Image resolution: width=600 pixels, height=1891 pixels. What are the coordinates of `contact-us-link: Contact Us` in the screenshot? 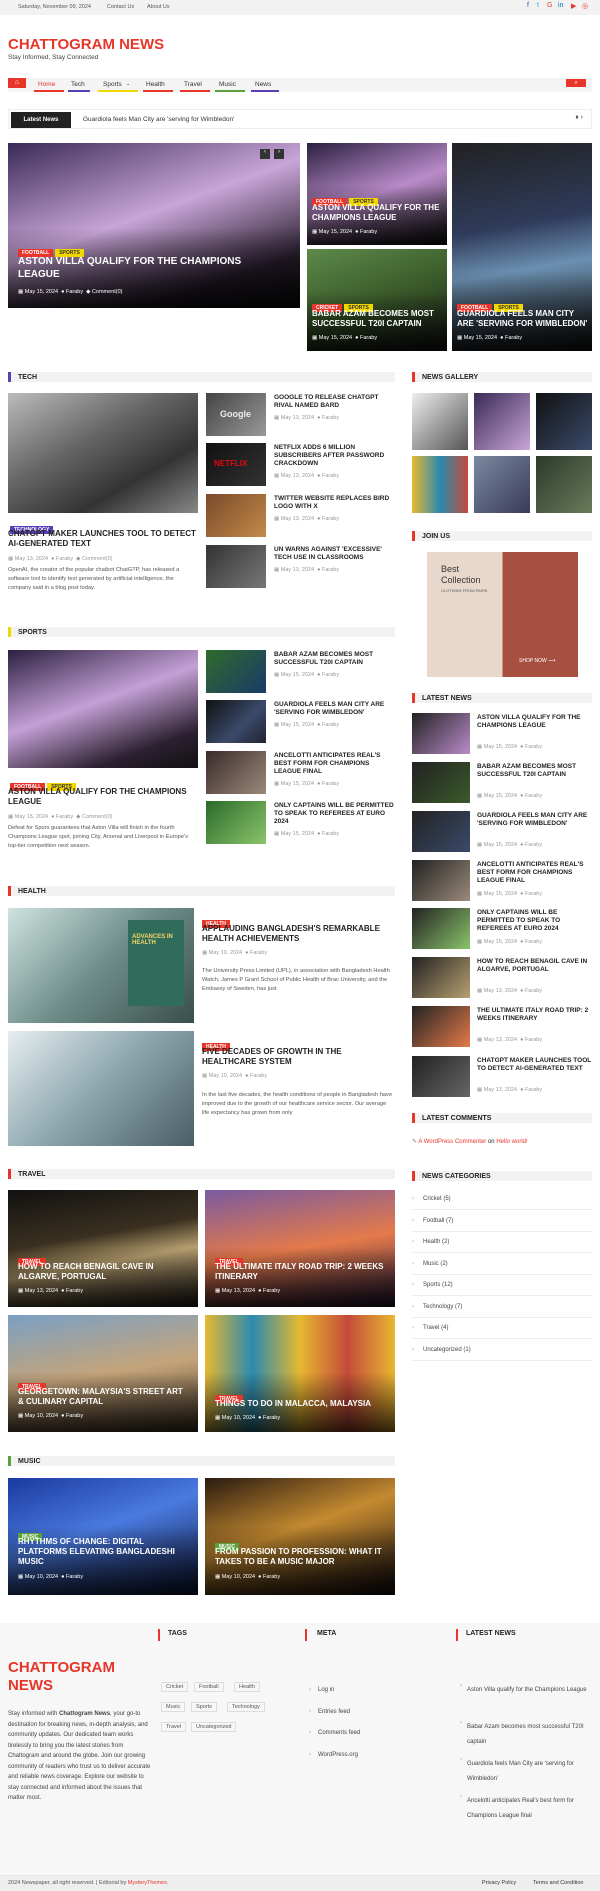 It's located at (120, 7).